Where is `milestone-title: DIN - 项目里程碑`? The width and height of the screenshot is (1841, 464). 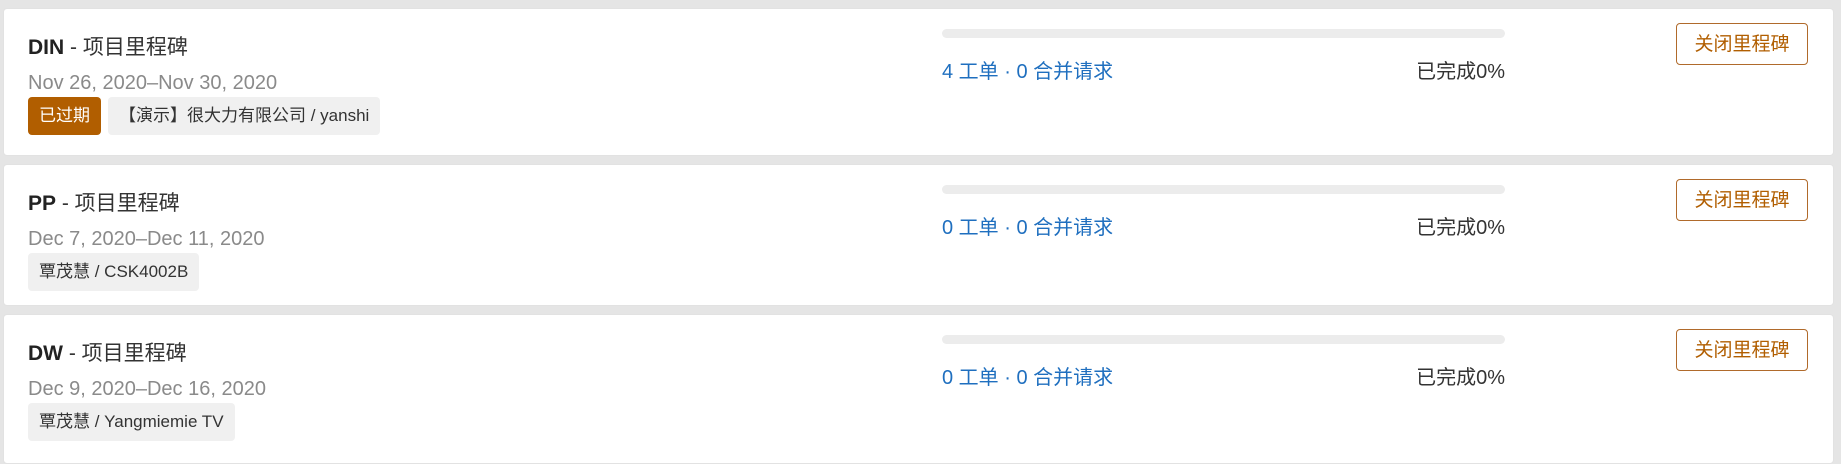 milestone-title: DIN - 项目里程碑 is located at coordinates (108, 46).